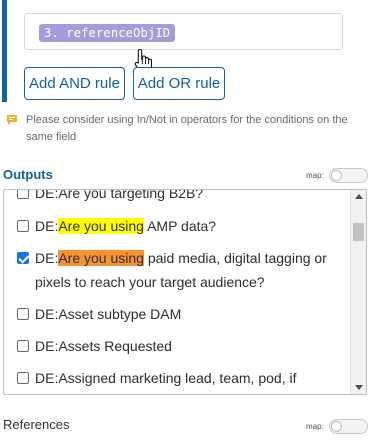 The image size is (377, 444). I want to click on output-checkbox-checked, so click(23, 258).